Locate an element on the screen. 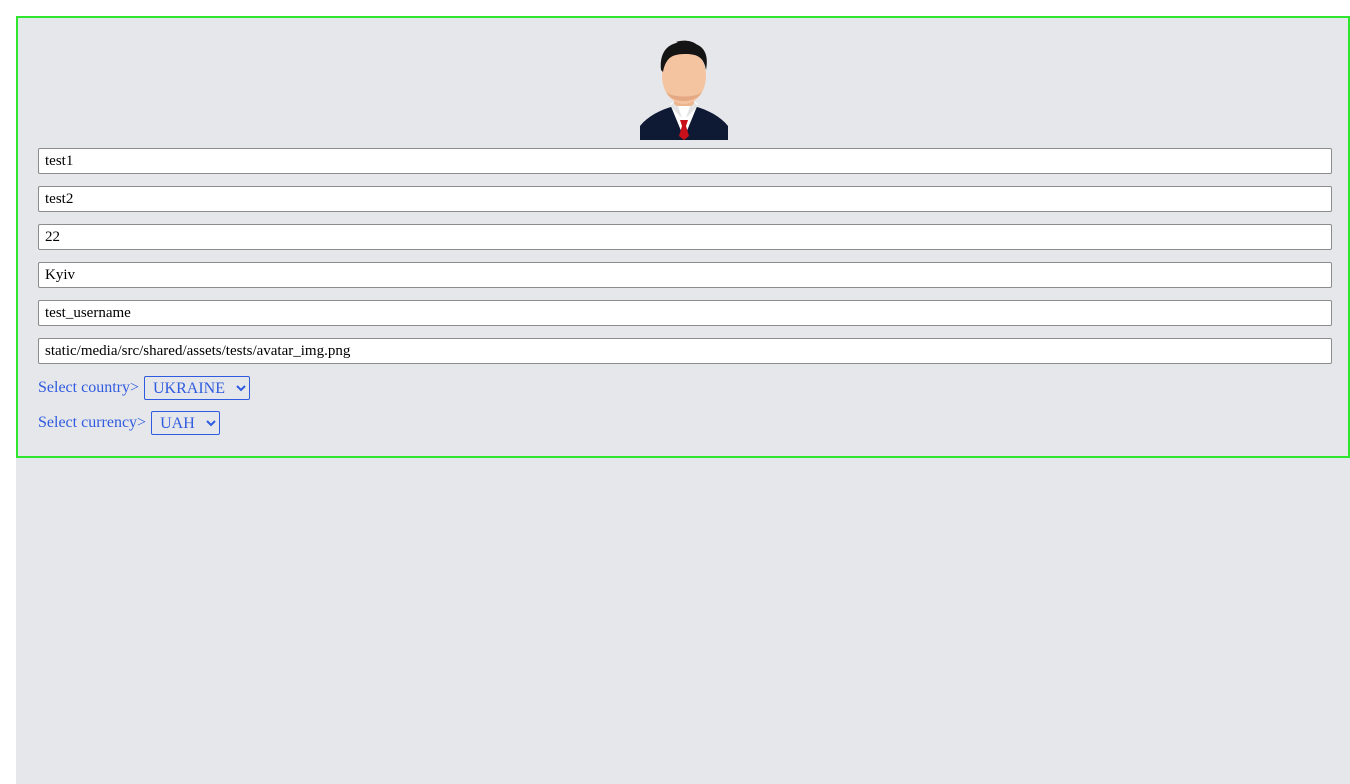  currency-label: Select currency> is located at coordinates (92, 422).